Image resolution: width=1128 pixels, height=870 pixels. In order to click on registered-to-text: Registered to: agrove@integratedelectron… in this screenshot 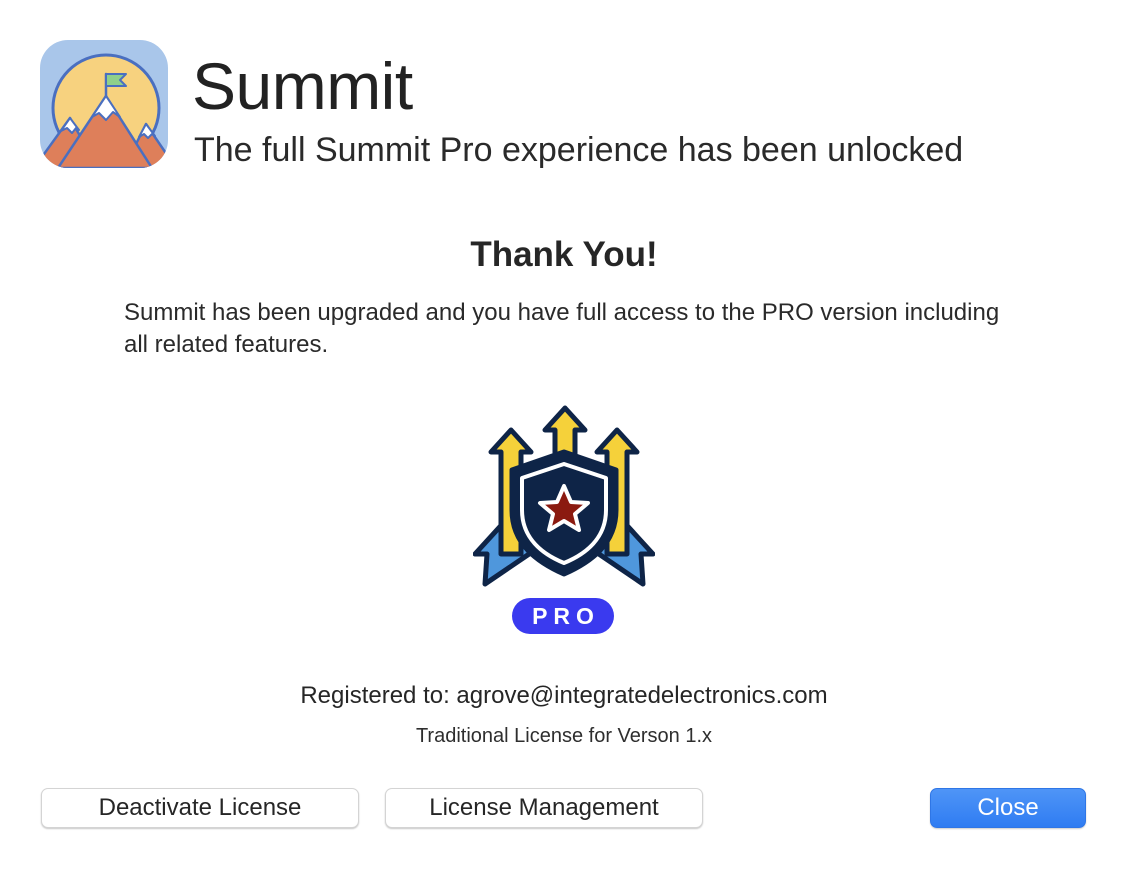, I will do `click(564, 695)`.